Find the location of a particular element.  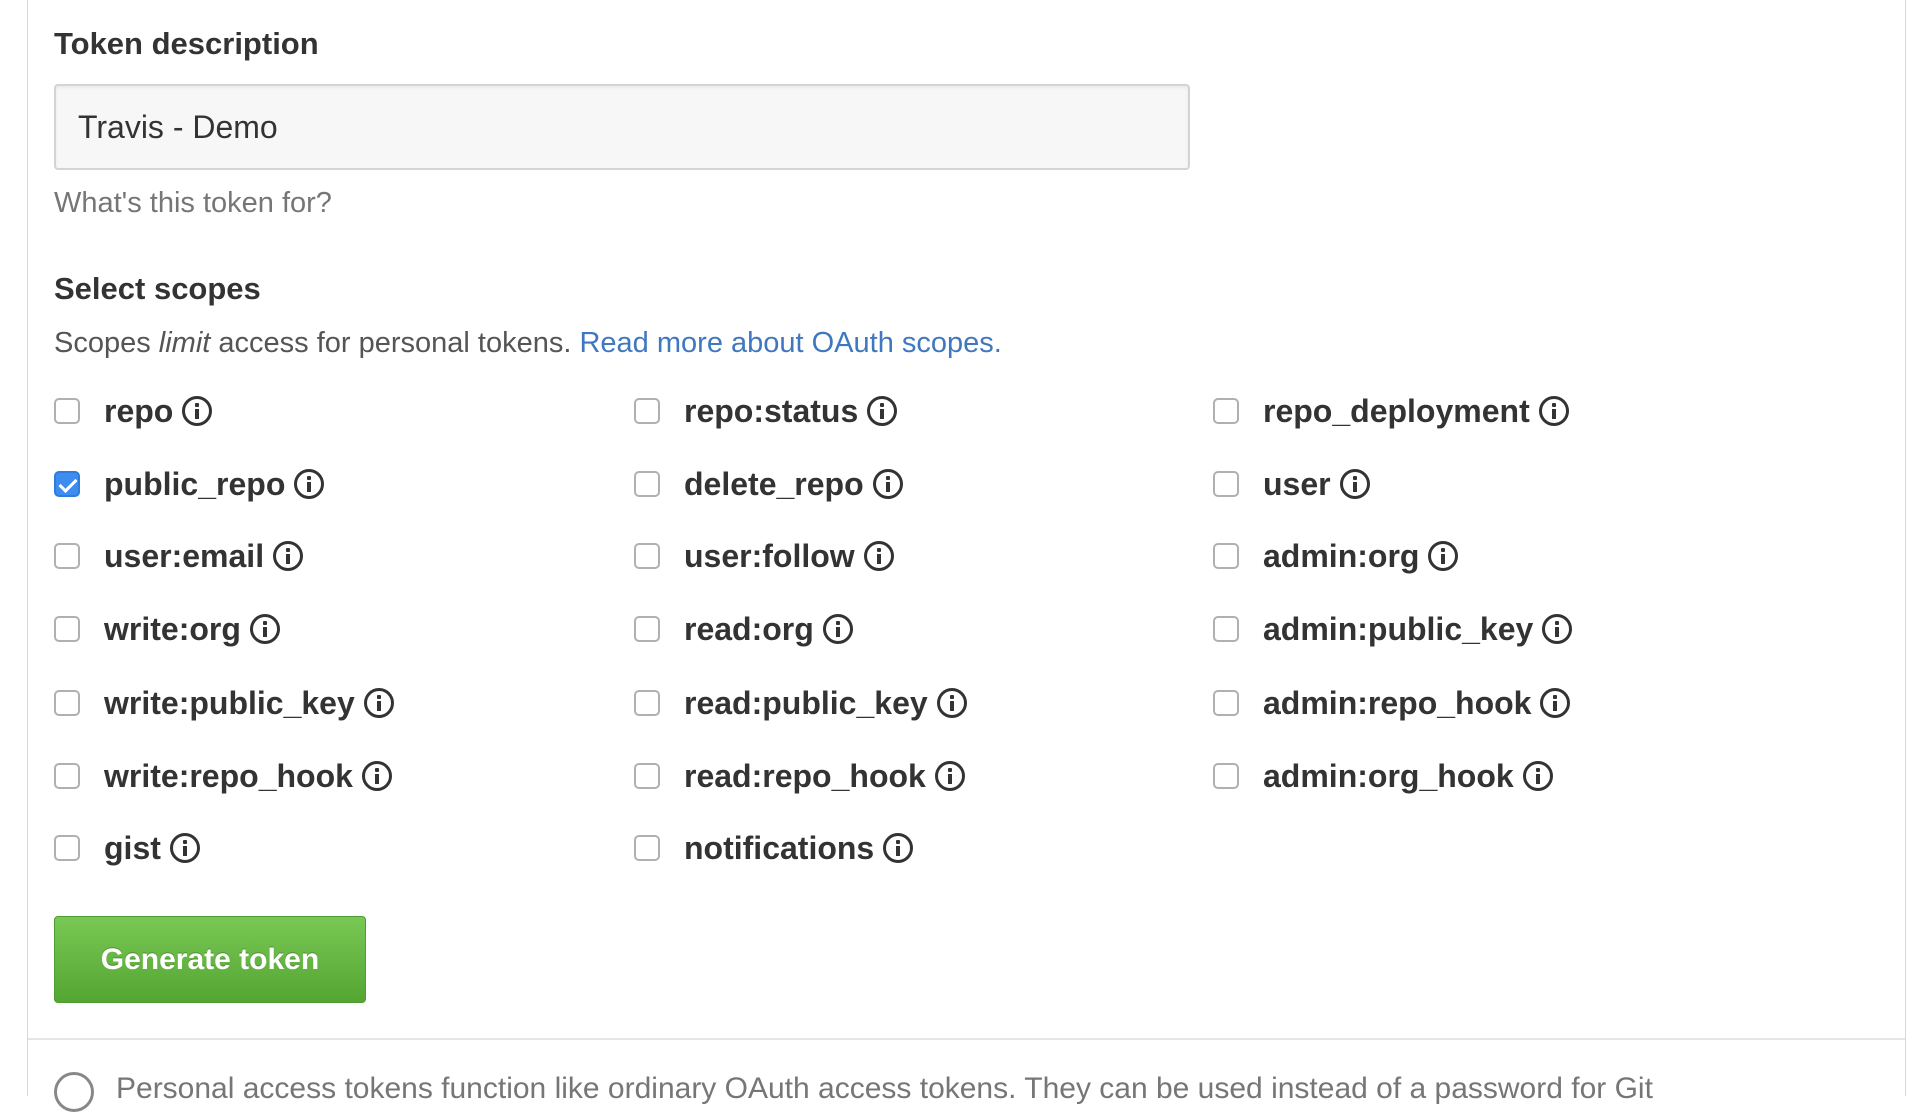

scope-label-admin-repo-hook: admin:repo_hook is located at coordinates (1397, 702).